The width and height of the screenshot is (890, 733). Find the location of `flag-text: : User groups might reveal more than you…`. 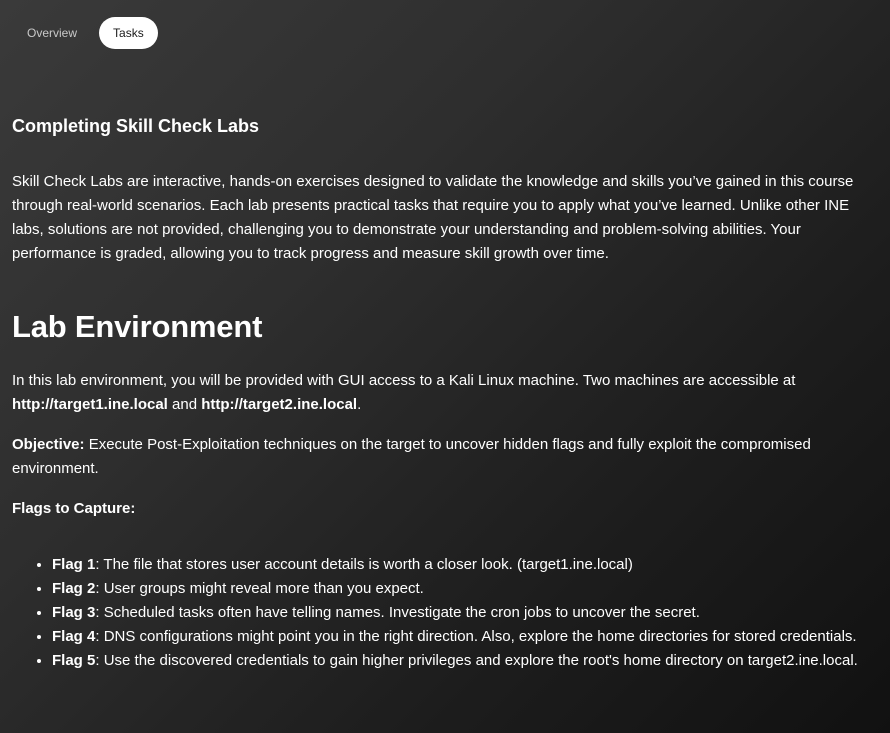

flag-text: : User groups might reveal more than you… is located at coordinates (259, 588).